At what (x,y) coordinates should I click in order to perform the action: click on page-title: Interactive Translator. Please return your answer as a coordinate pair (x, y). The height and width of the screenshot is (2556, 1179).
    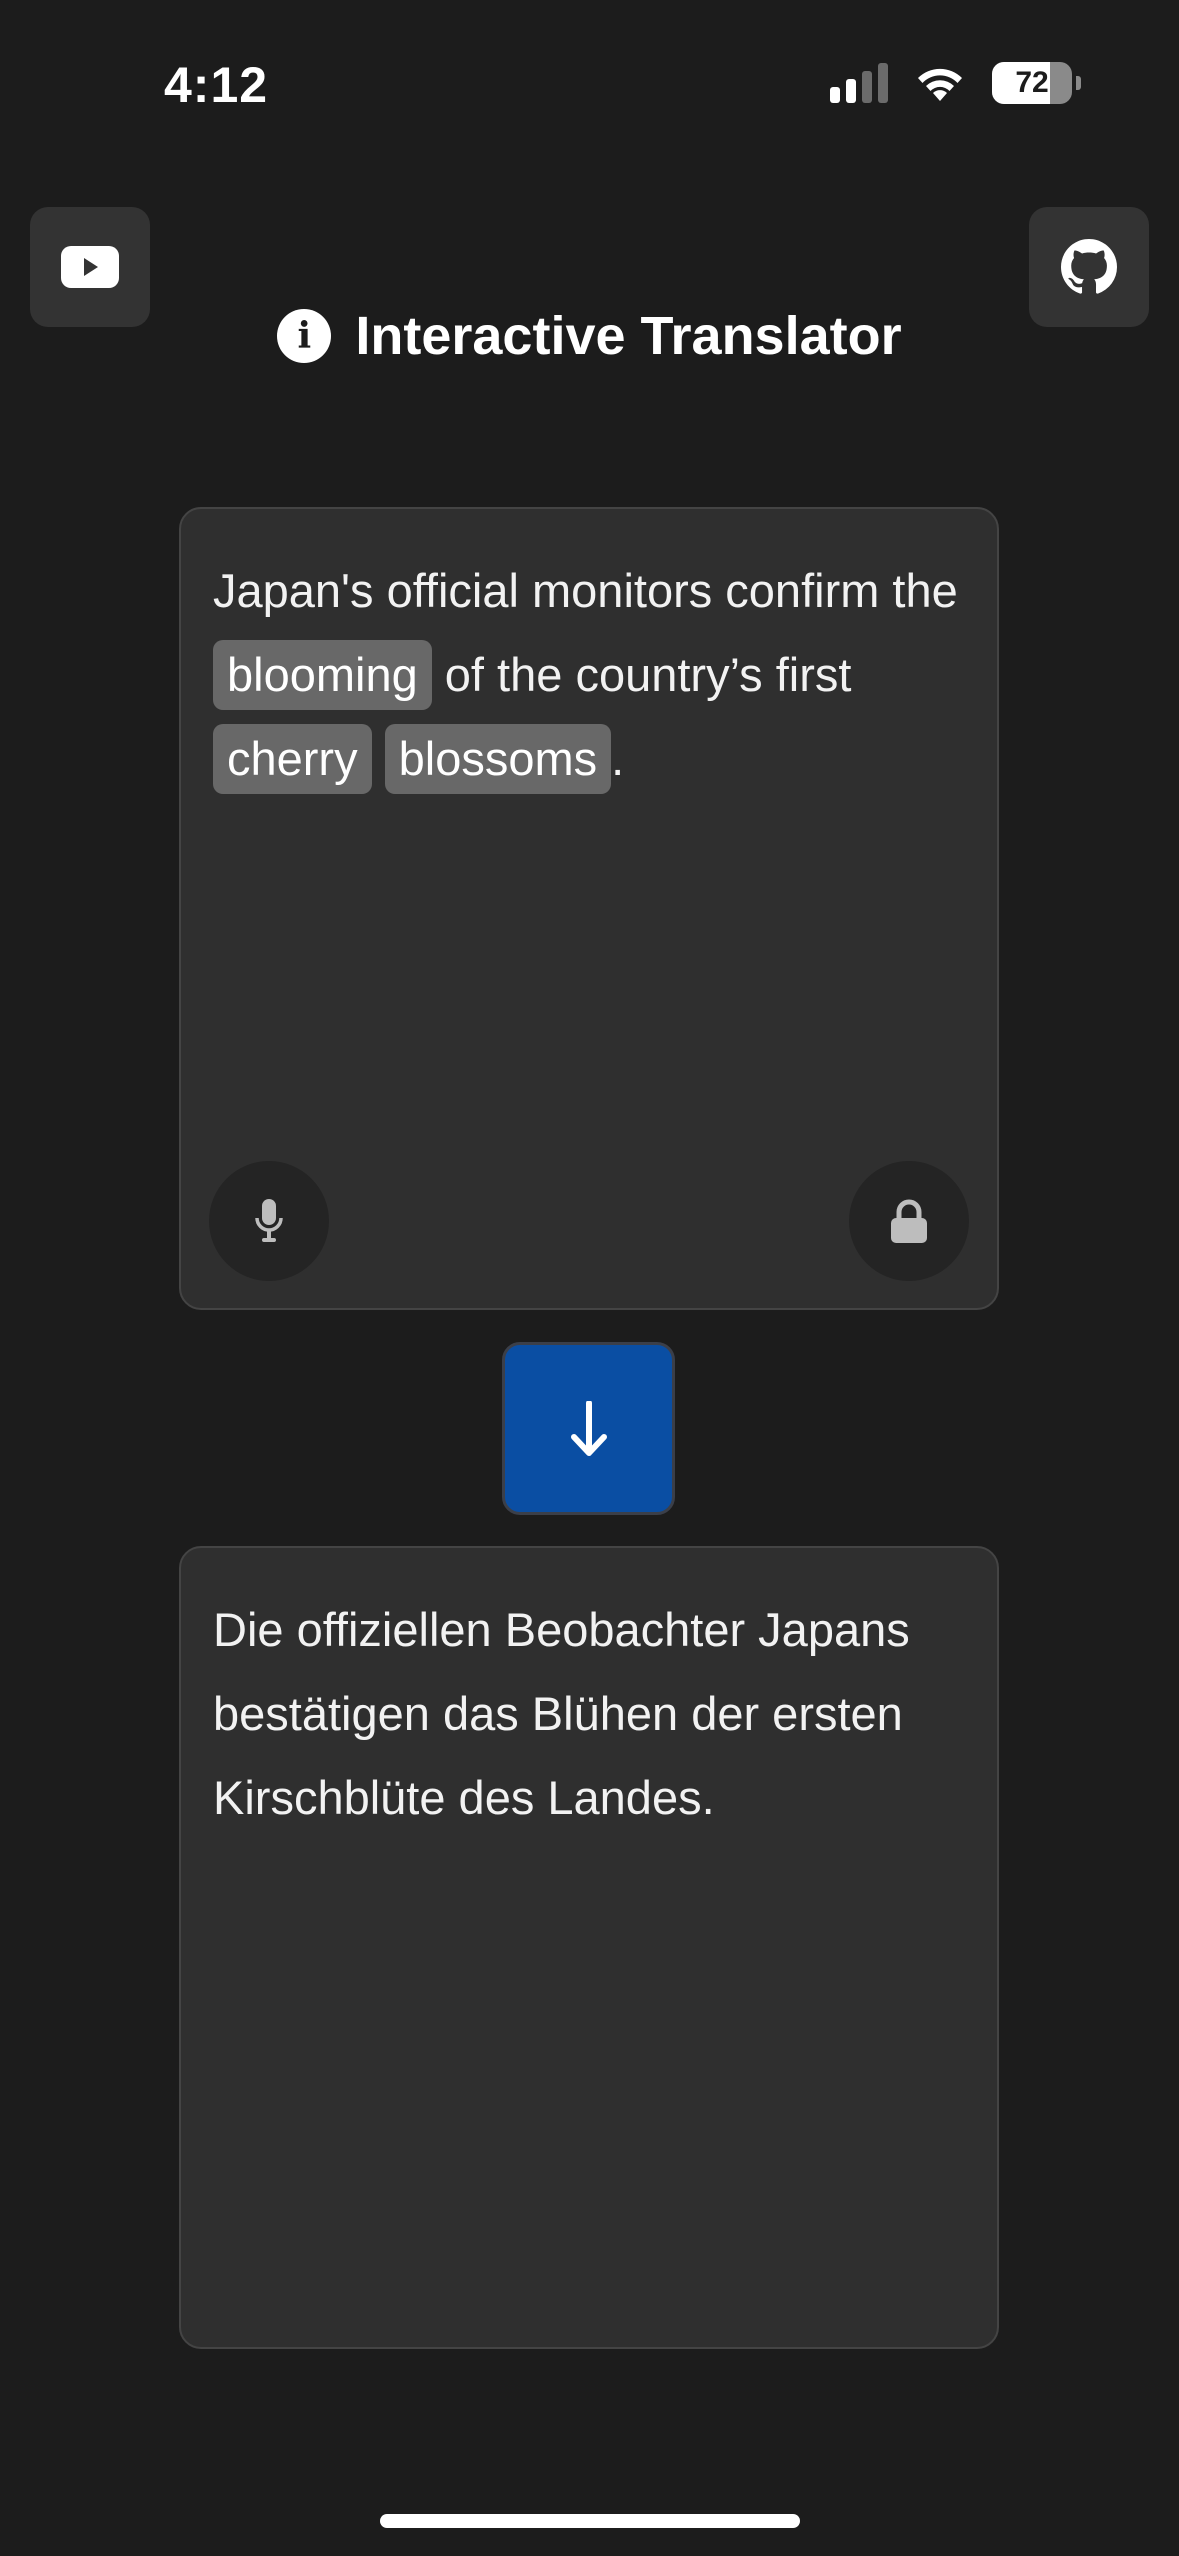
    Looking at the image, I should click on (628, 336).